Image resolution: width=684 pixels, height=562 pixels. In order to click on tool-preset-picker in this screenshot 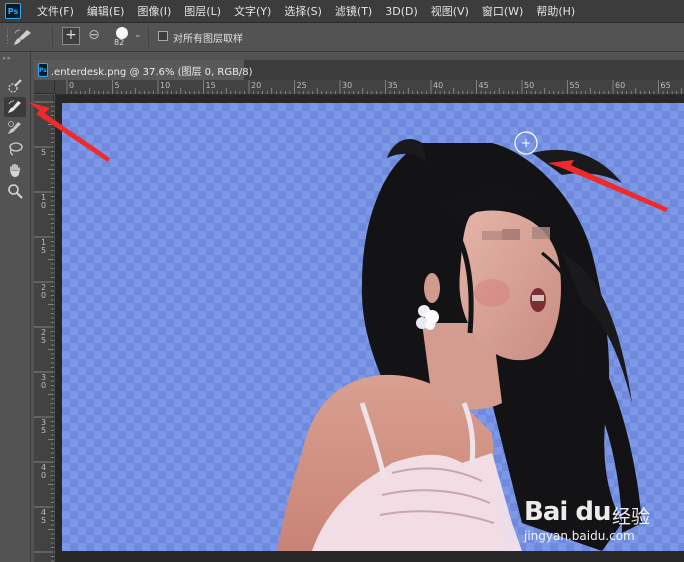, I will do `click(24, 37)`.